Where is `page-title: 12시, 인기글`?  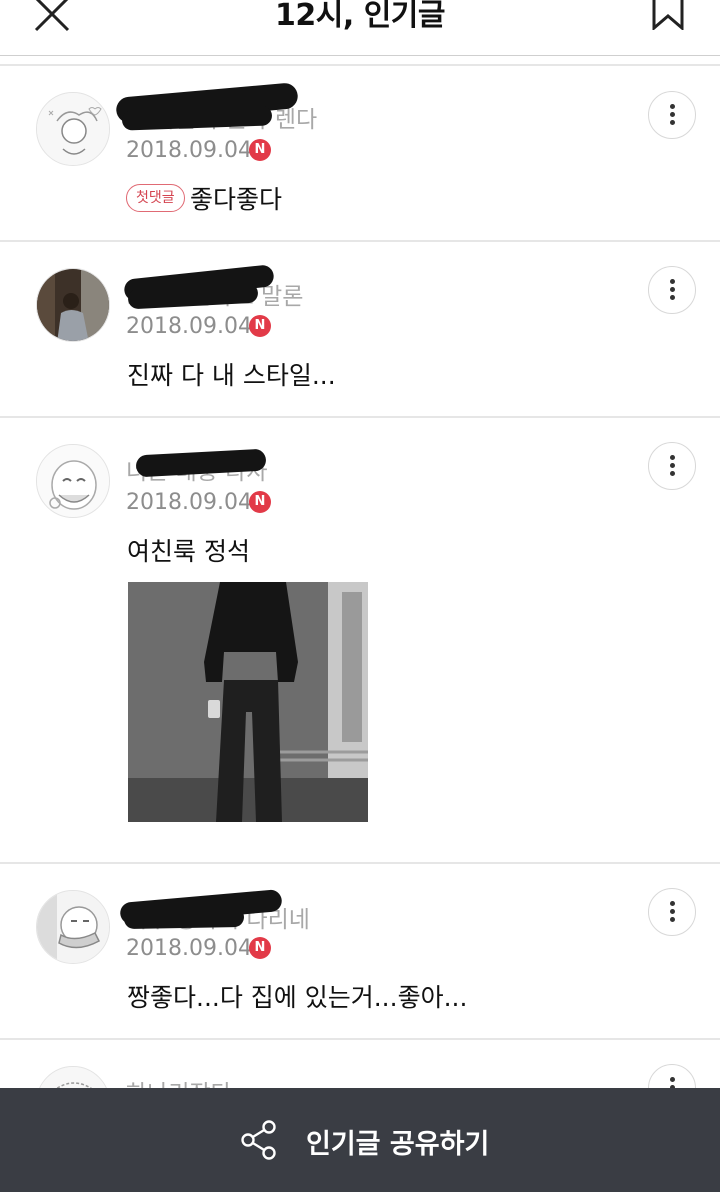 page-title: 12시, 인기글 is located at coordinates (360, 16).